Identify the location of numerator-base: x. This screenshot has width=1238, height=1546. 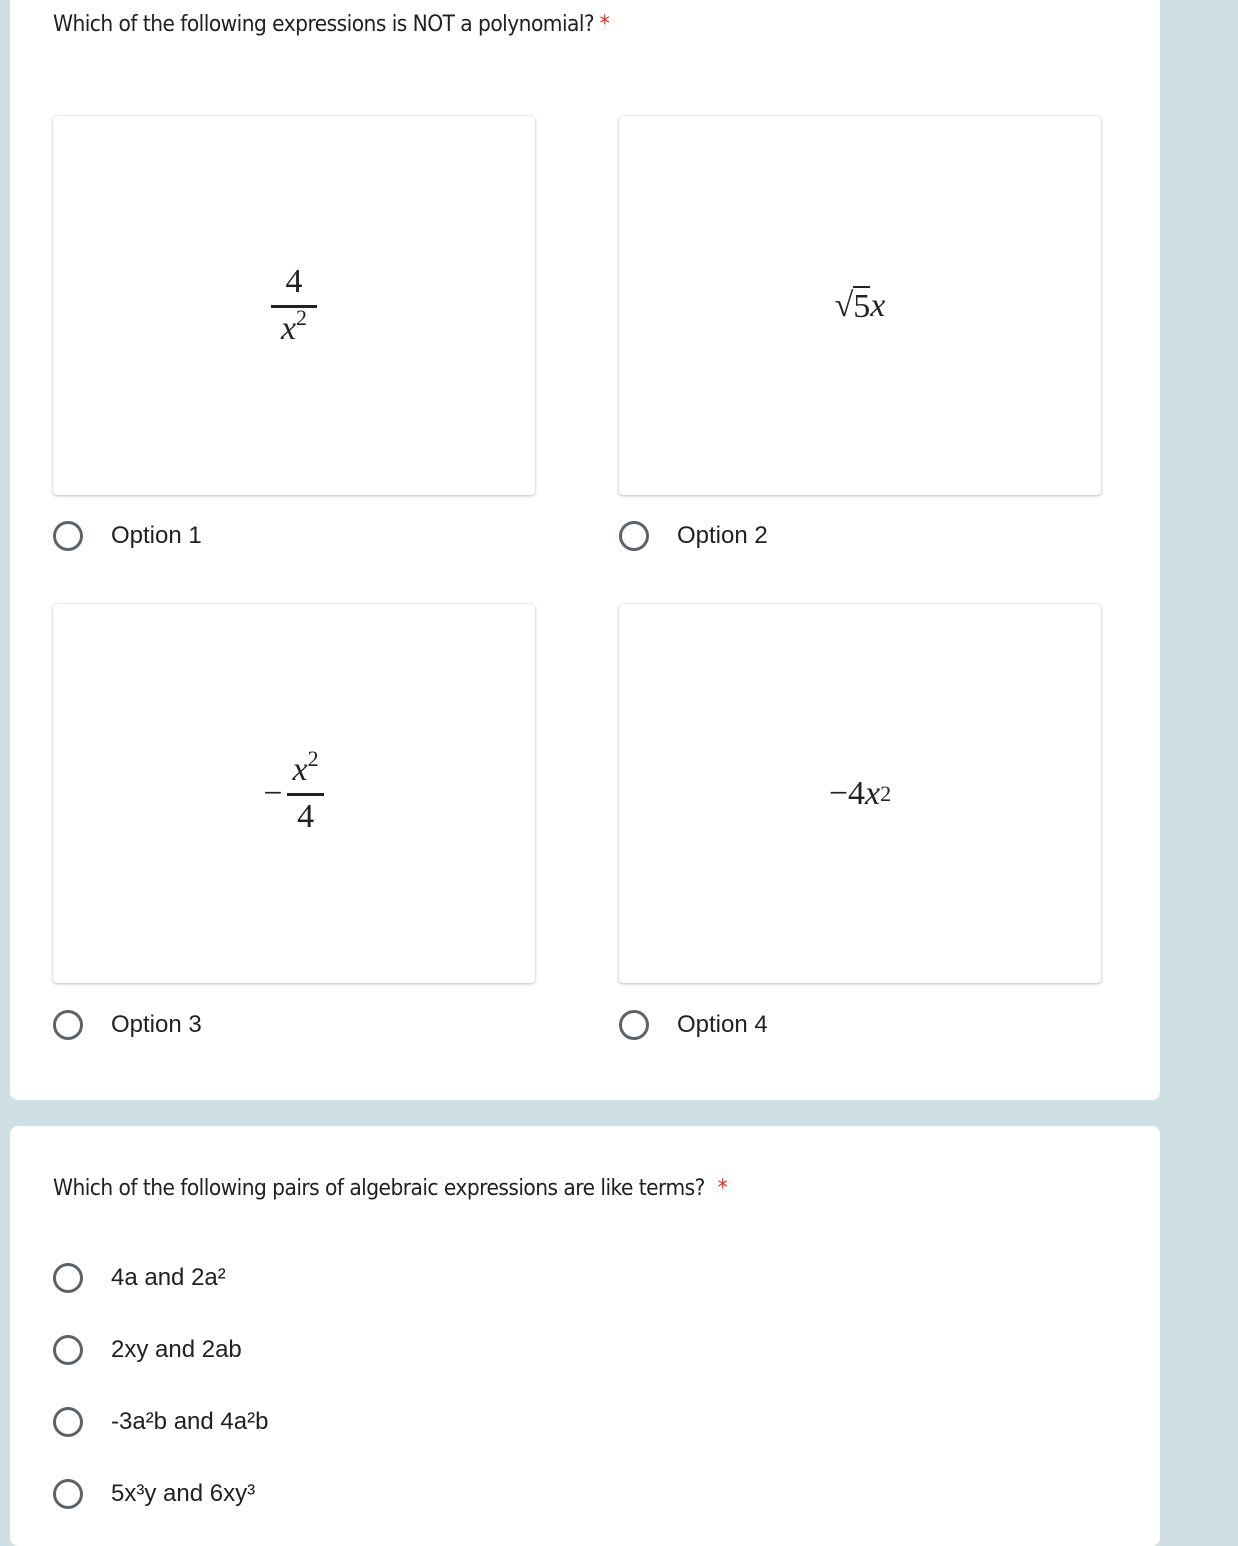
(300, 769).